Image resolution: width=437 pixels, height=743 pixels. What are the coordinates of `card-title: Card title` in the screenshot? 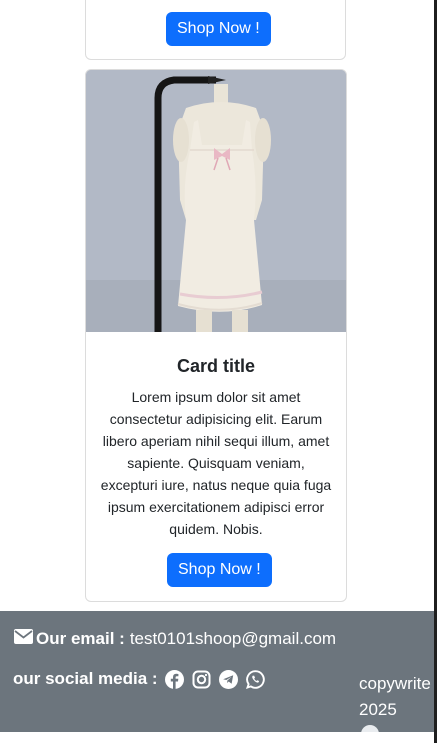 It's located at (215, 366).